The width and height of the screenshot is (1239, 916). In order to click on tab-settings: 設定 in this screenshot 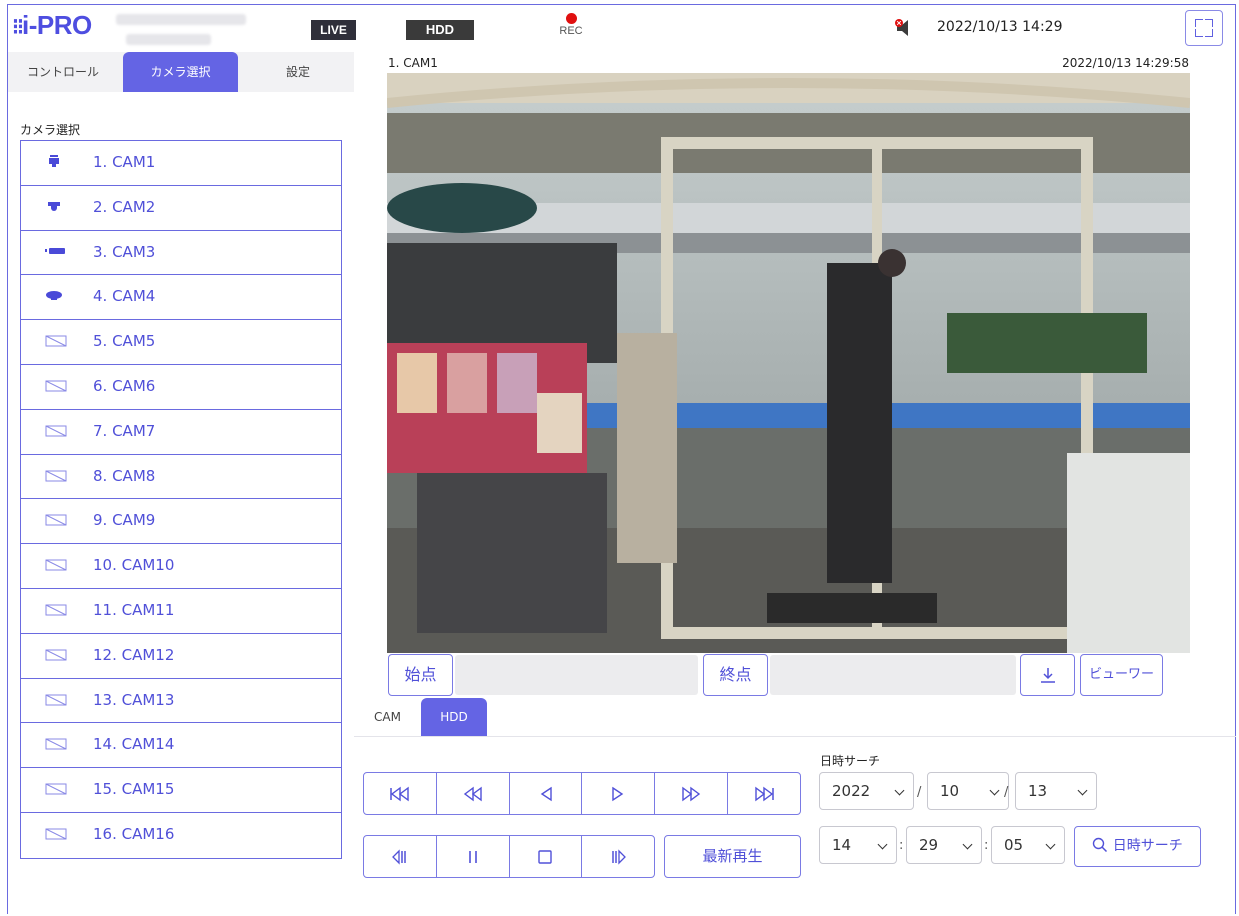, I will do `click(298, 72)`.